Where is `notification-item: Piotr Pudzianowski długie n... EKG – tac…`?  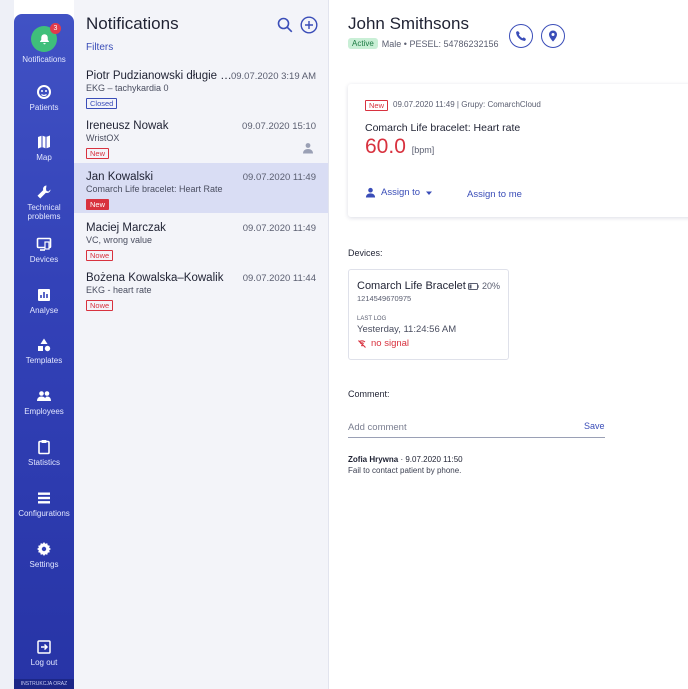
notification-item: Piotr Pudzianowski długie n... EKG – tac… is located at coordinates (201, 87).